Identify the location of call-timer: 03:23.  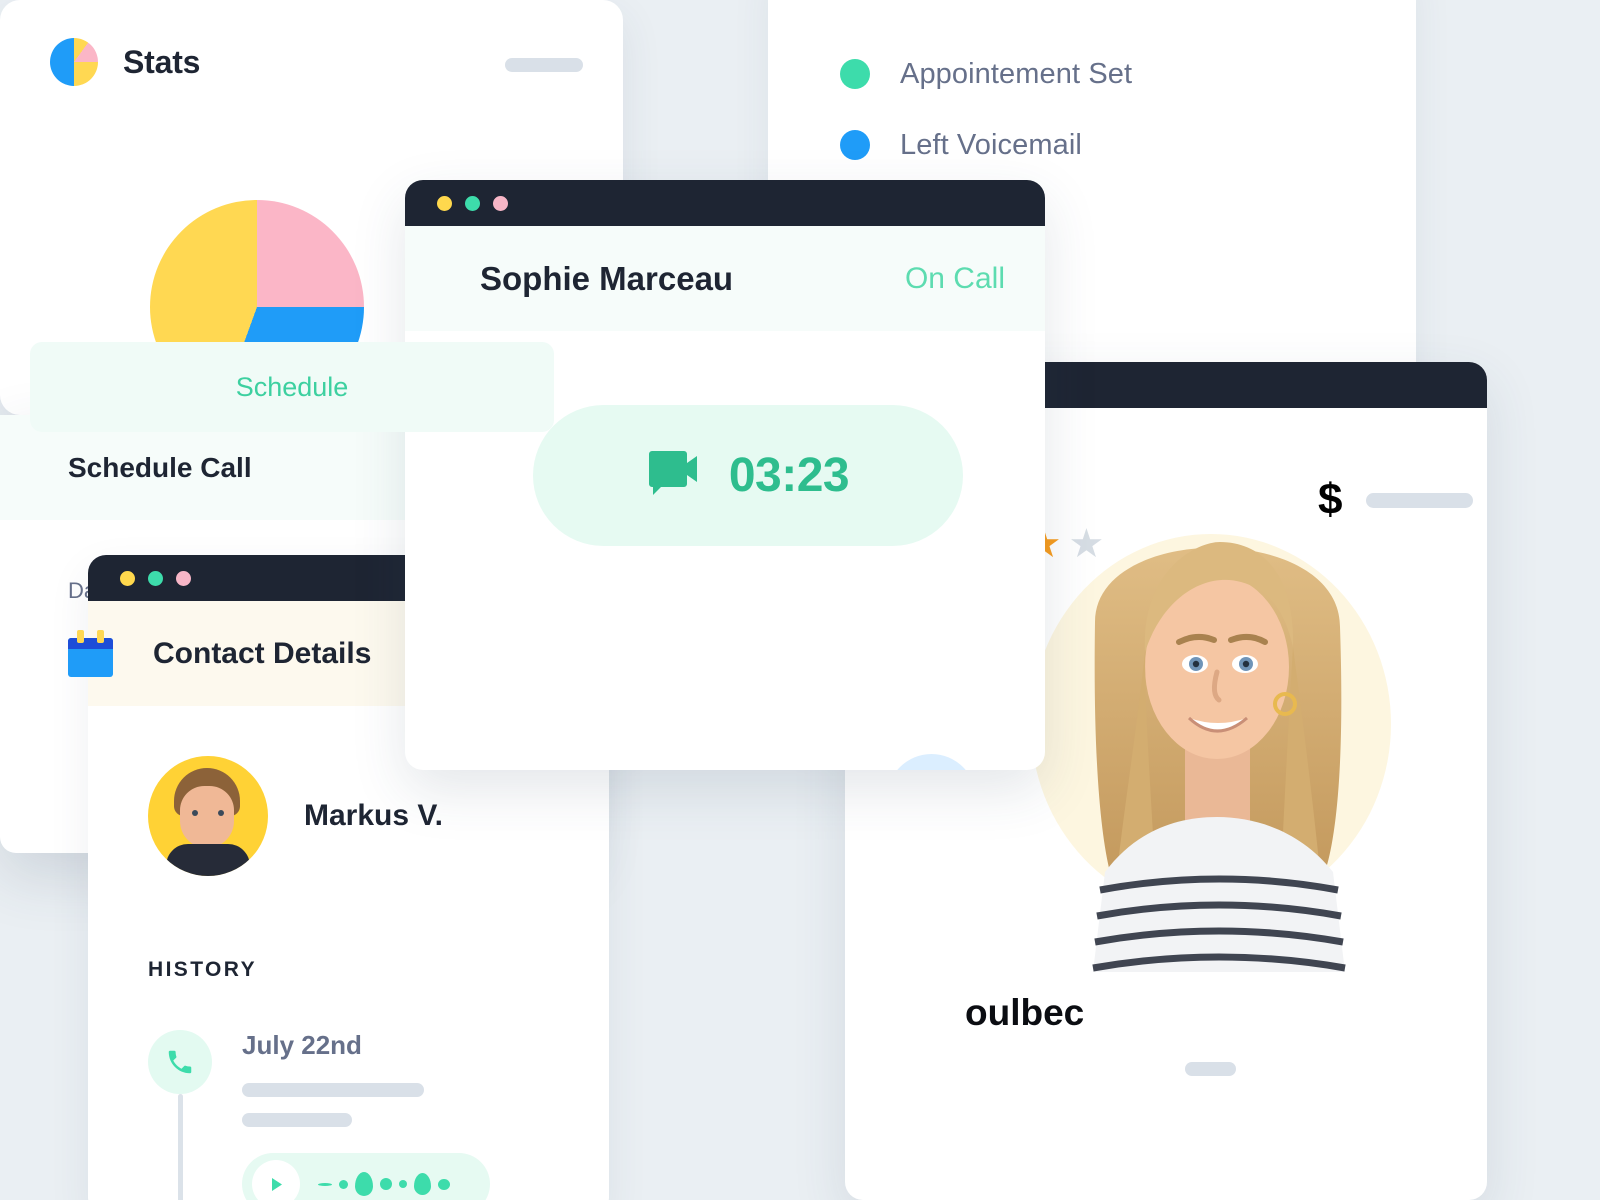
(748, 475).